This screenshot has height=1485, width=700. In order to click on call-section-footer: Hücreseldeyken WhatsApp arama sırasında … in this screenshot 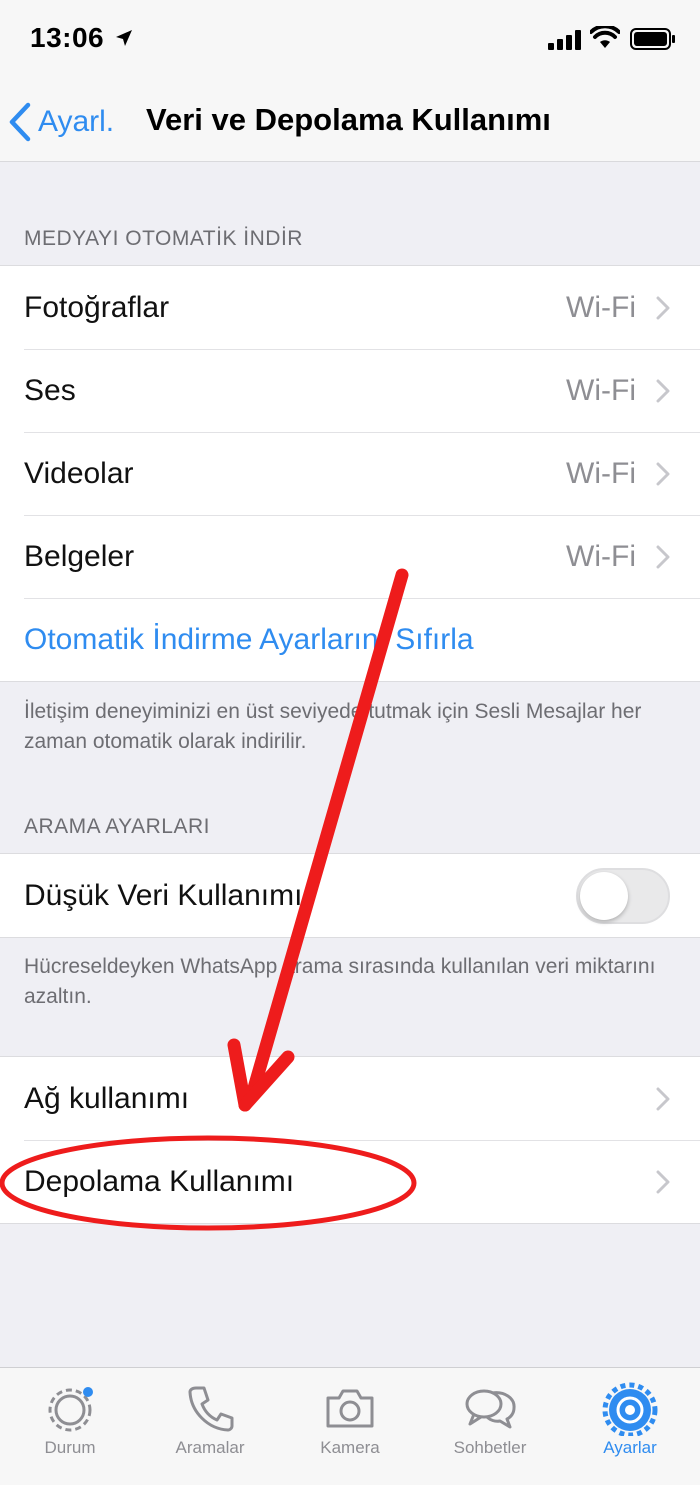, I will do `click(340, 981)`.